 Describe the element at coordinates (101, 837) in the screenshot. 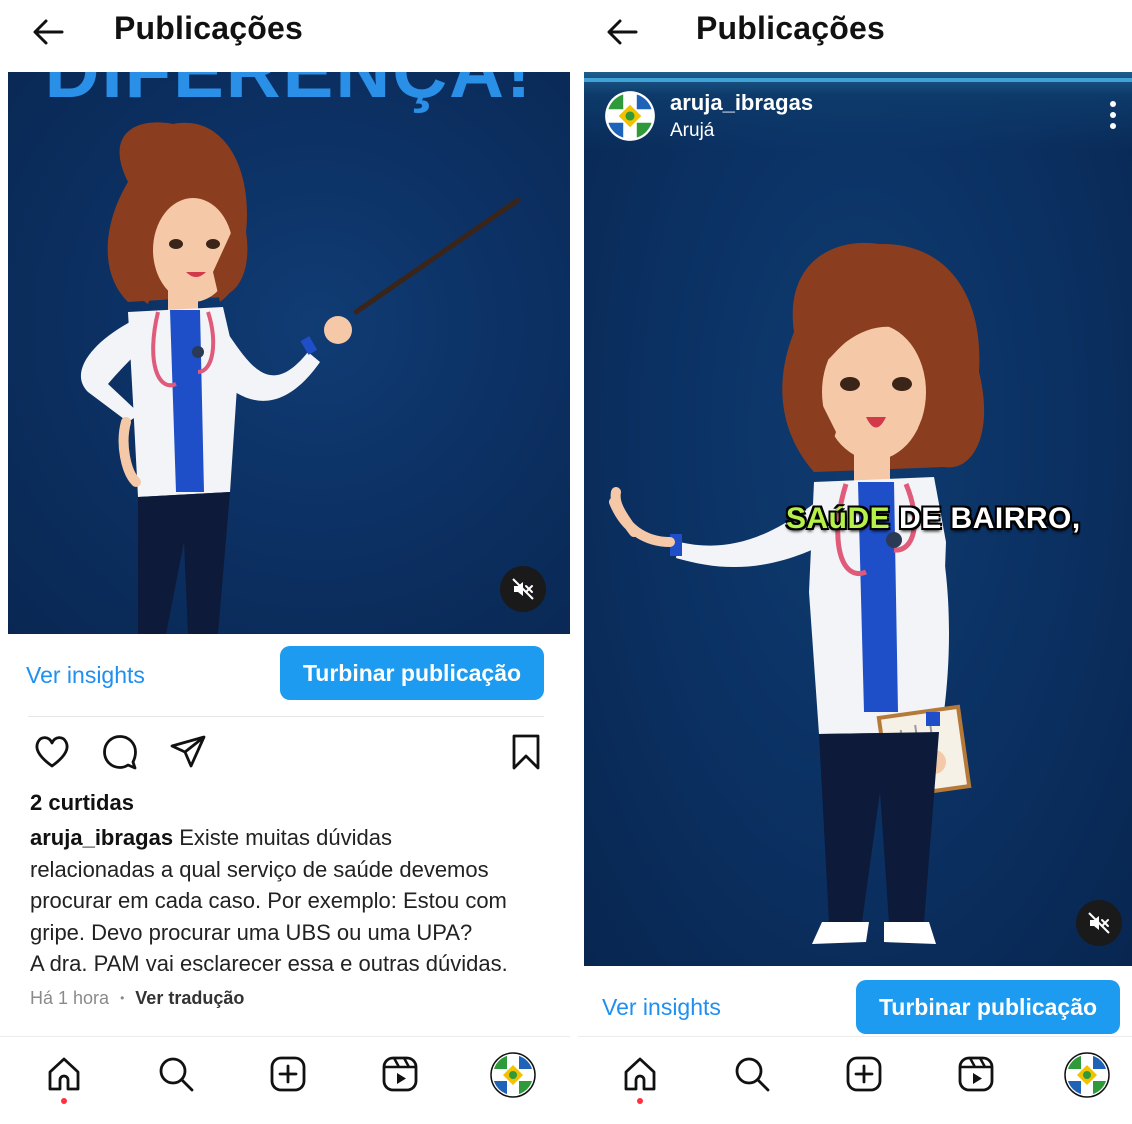

I see `caption-username: aruja_ibragas` at that location.